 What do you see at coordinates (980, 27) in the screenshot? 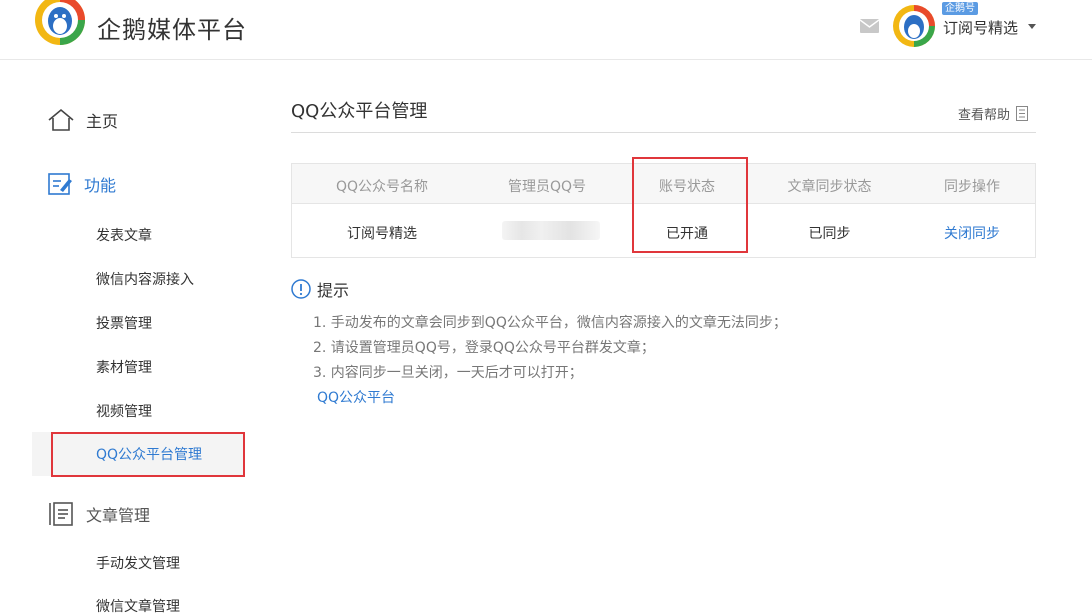
I see `account-name: 订阅号精选` at bounding box center [980, 27].